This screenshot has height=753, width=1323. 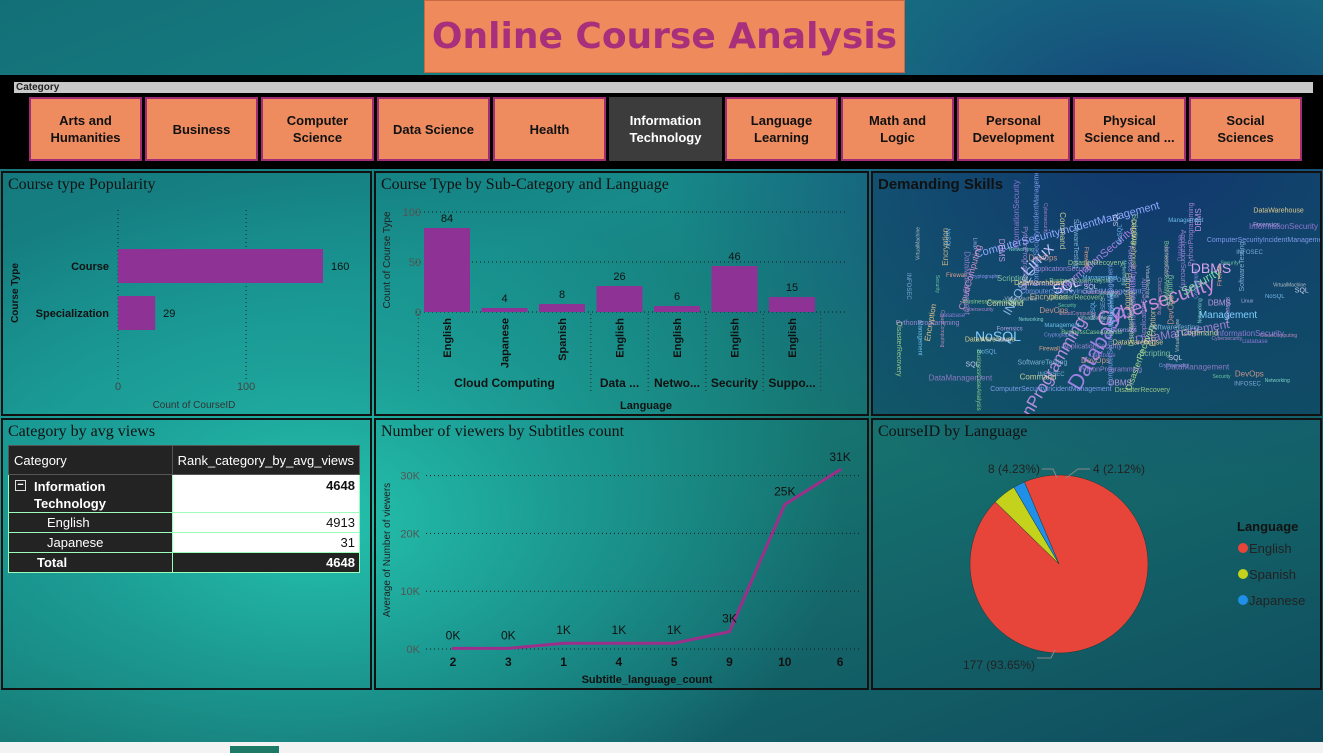 I want to click on slicer-tile-label: Social Sciences, so click(x=1245, y=129).